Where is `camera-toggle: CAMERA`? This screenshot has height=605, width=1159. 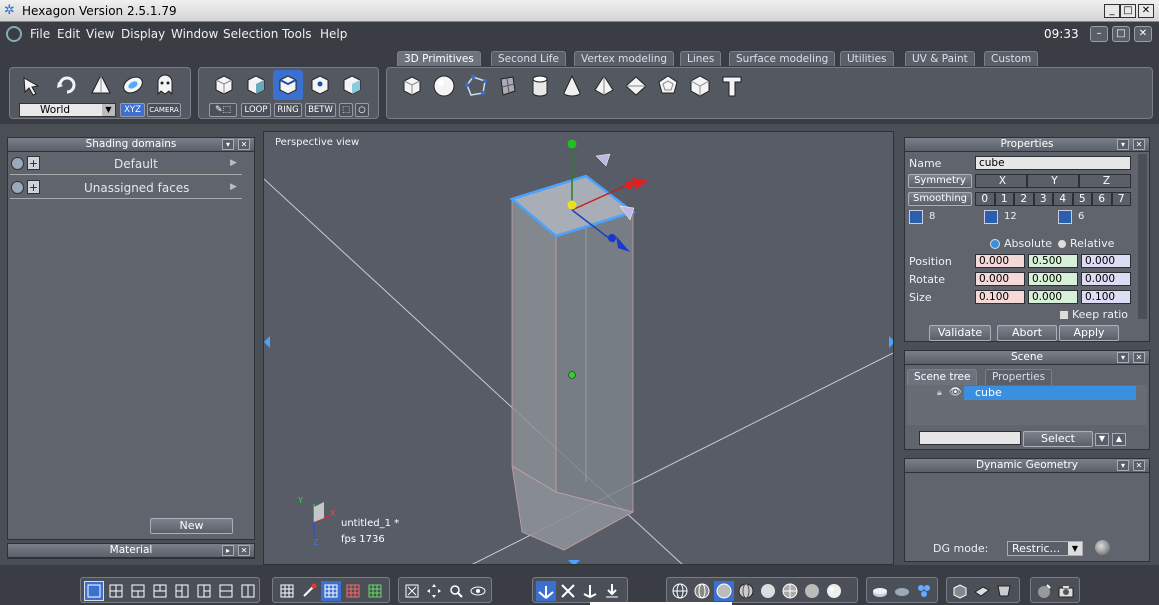
camera-toggle: CAMERA is located at coordinates (164, 110).